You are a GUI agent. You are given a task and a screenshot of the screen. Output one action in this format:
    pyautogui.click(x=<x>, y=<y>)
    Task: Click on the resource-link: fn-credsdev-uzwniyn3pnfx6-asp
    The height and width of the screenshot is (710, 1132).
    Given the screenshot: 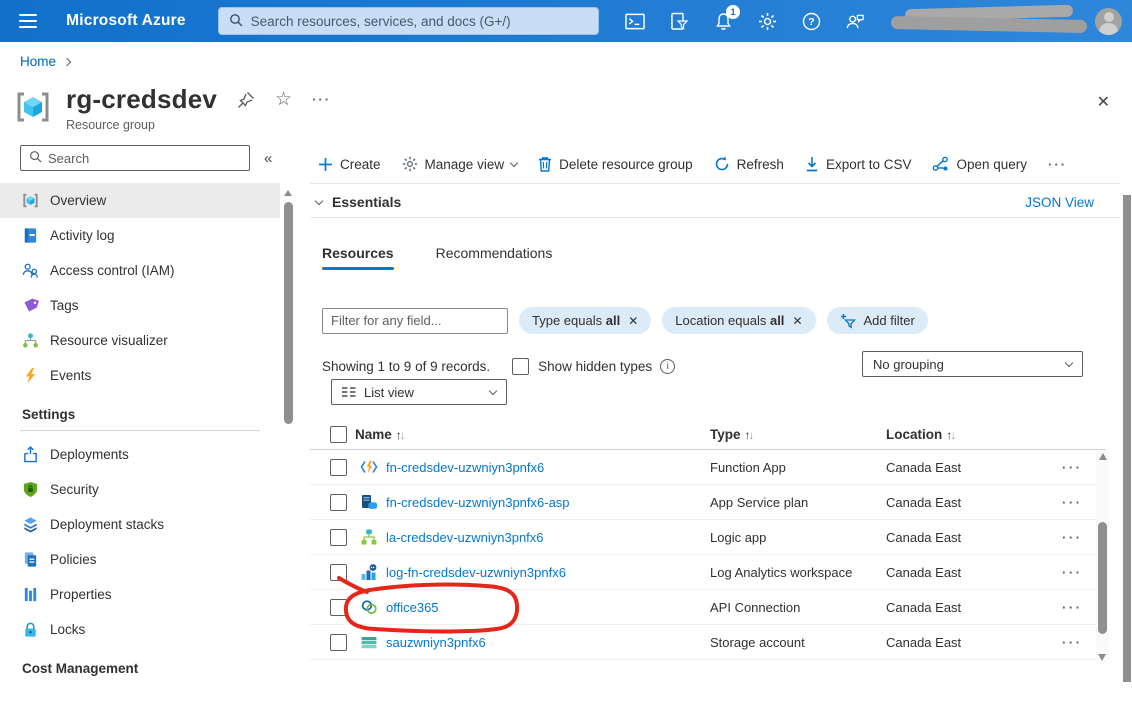 What is the action you would take?
    pyautogui.click(x=478, y=502)
    